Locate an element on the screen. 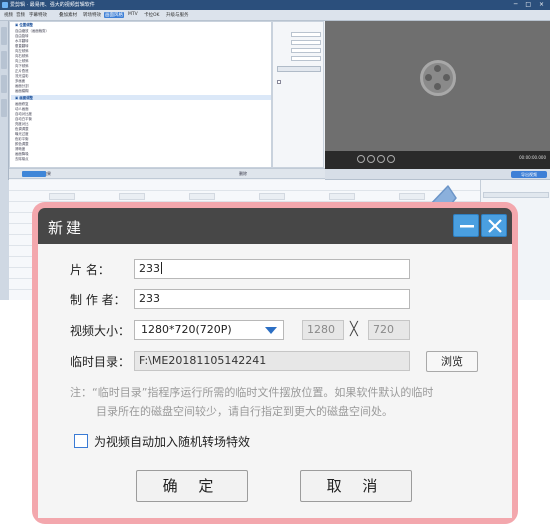  list-item: 向下倾斜 is located at coordinates (22, 66).